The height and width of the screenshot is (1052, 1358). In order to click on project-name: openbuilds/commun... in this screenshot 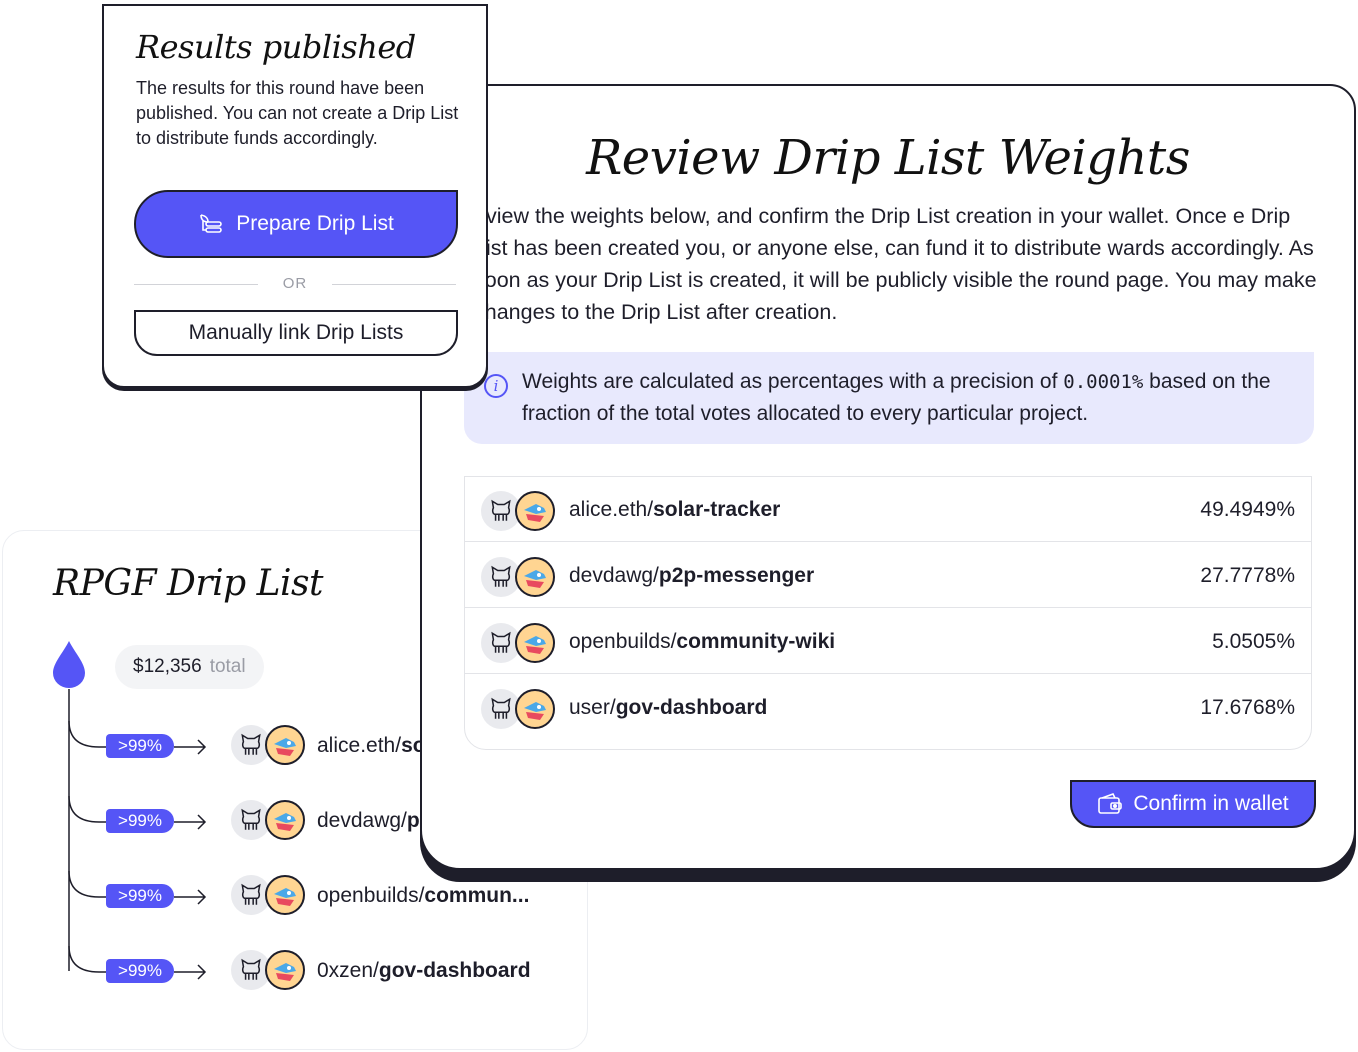, I will do `click(423, 895)`.